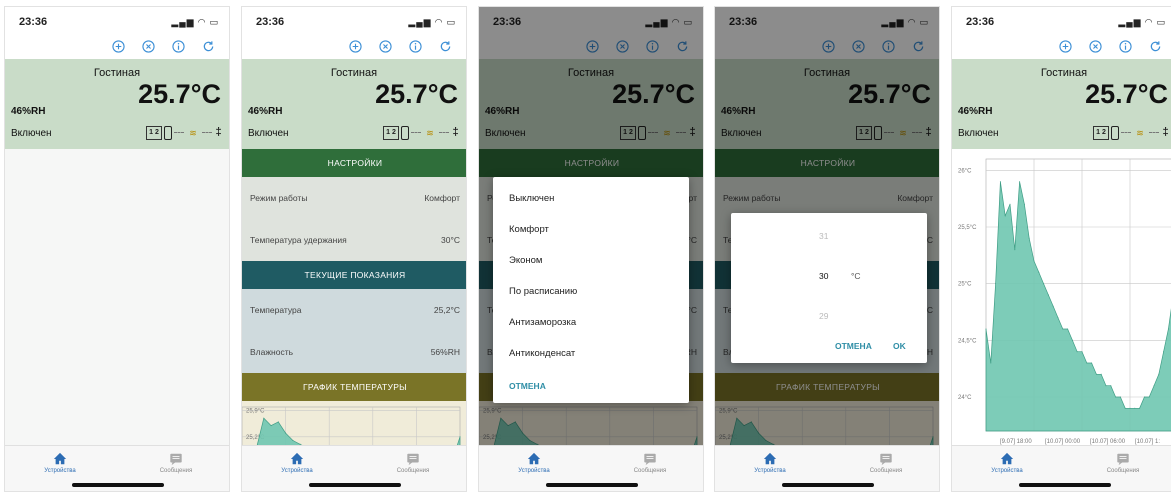 Image resolution: width=1171 pixels, height=498 pixels. Describe the element at coordinates (255, 412) in the screenshot. I see `y-tick-label: 25,9°C` at that location.